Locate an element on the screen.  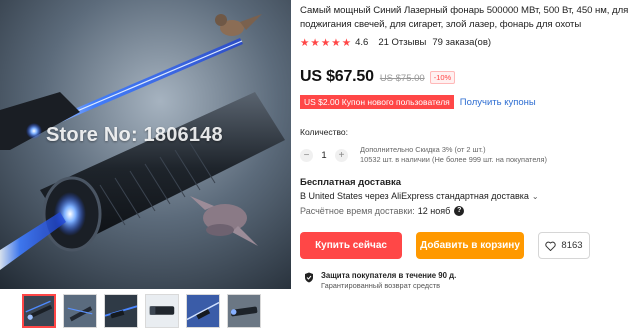
protection-subtitle: Гарантированный возврат средств is located at coordinates (381, 285).